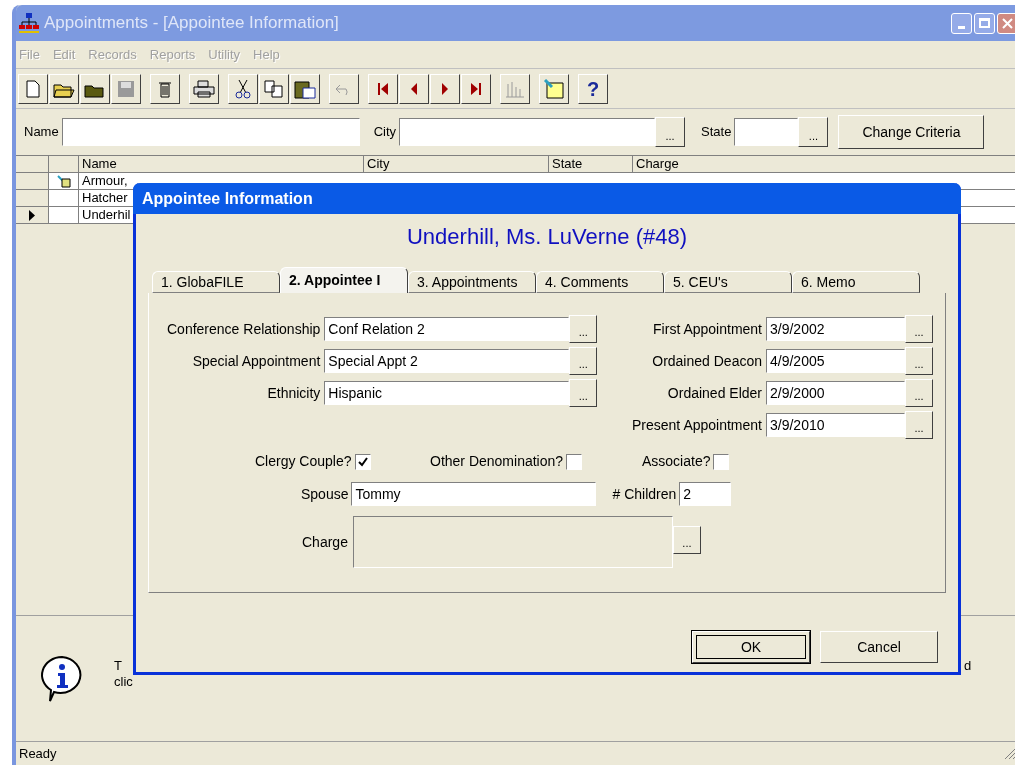 Image resolution: width=1015 pixels, height=765 pixels. I want to click on maximize-button, so click(984, 23).